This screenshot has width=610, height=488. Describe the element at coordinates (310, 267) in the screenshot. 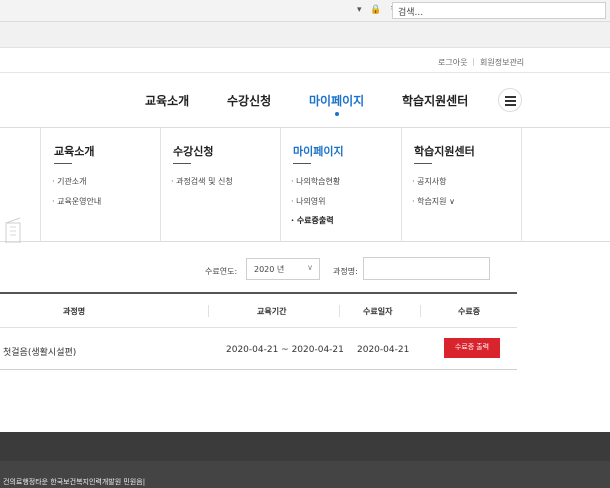

I see `chevron-down-icon: ∨` at that location.